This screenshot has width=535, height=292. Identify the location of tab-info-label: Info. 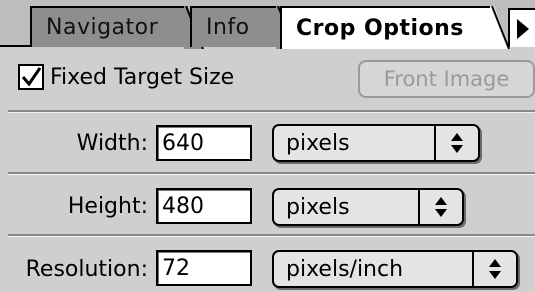
(228, 27).